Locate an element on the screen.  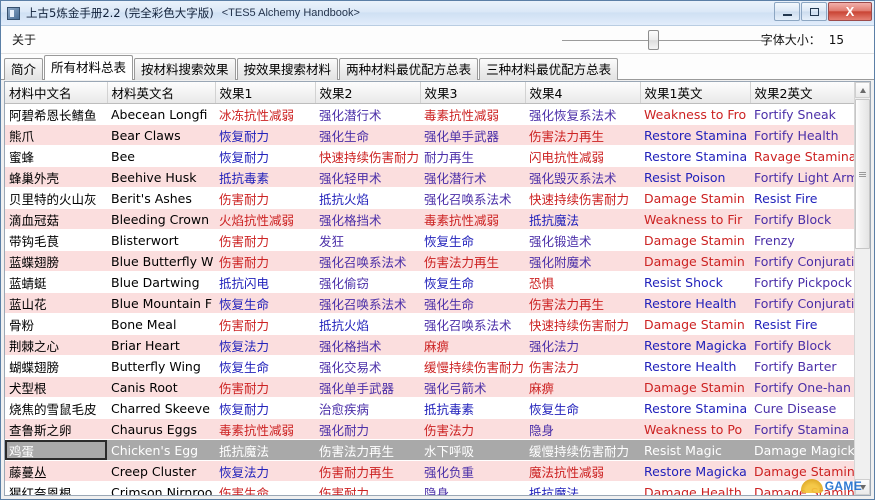
table-cell: Bee is located at coordinates (161, 156).